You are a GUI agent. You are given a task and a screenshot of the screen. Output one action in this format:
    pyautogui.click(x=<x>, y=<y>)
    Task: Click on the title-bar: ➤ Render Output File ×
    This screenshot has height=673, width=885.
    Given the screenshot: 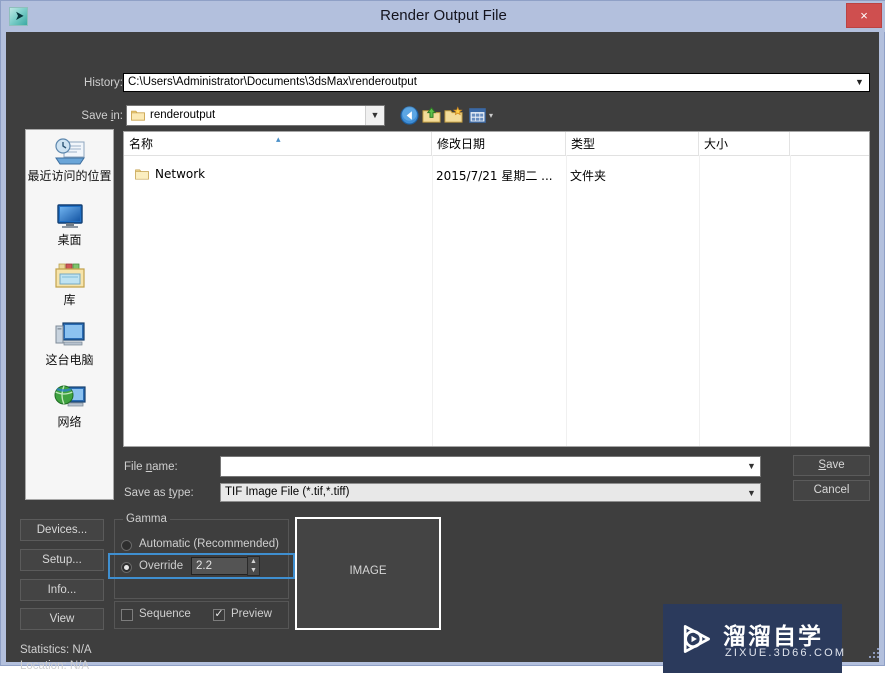 What is the action you would take?
    pyautogui.click(x=443, y=16)
    